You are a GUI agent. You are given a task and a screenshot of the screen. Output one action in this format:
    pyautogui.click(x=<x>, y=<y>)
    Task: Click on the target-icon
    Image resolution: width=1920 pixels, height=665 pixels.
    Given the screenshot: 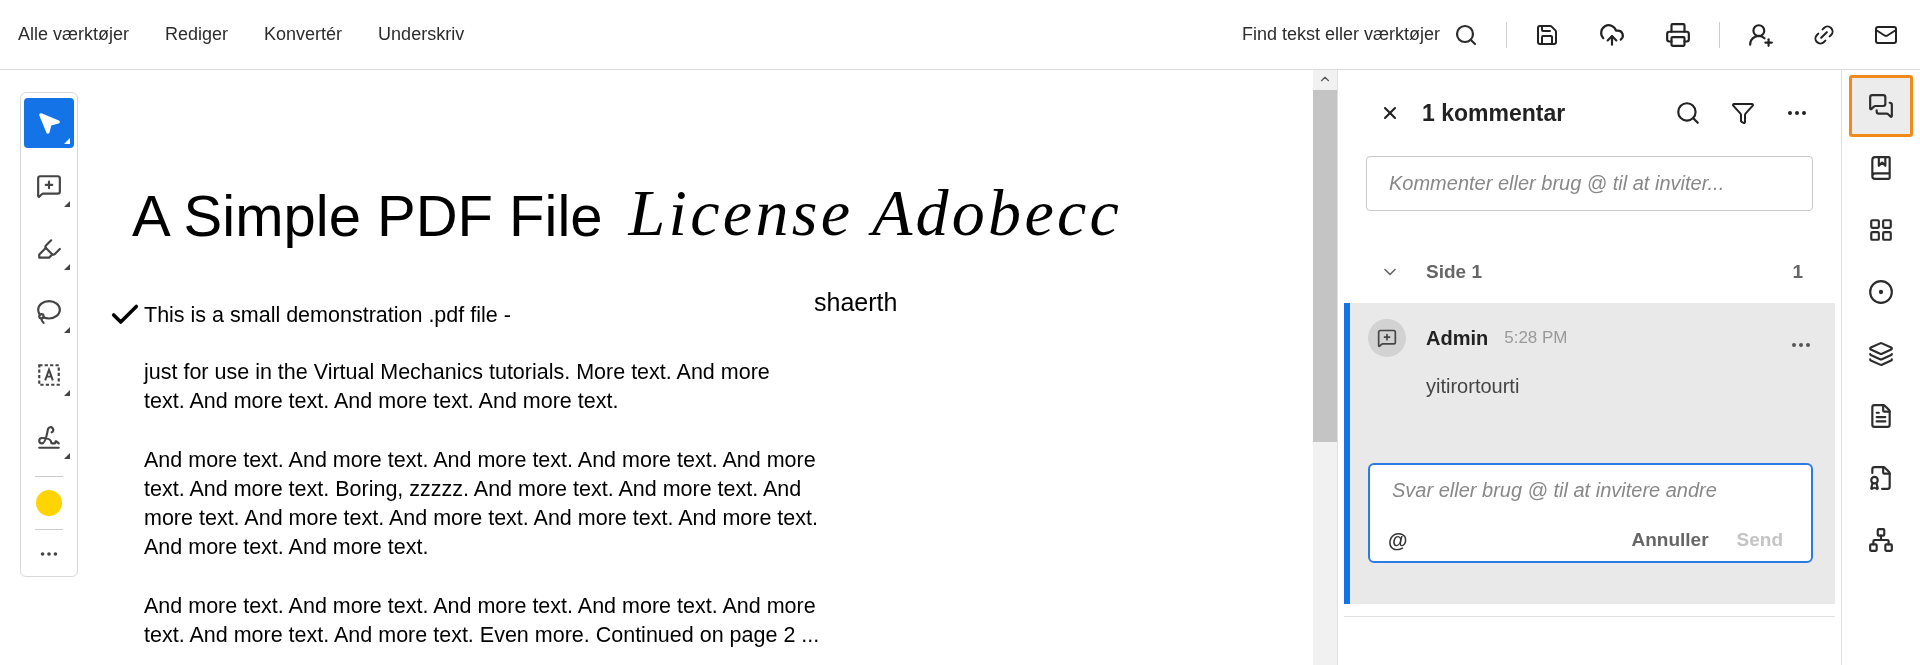 What is the action you would take?
    pyautogui.click(x=1881, y=292)
    